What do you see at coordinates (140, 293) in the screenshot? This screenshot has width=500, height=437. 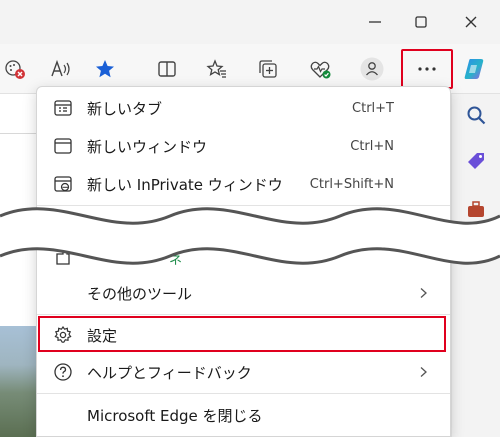 I see `menu-item-label: その他のツール` at bounding box center [140, 293].